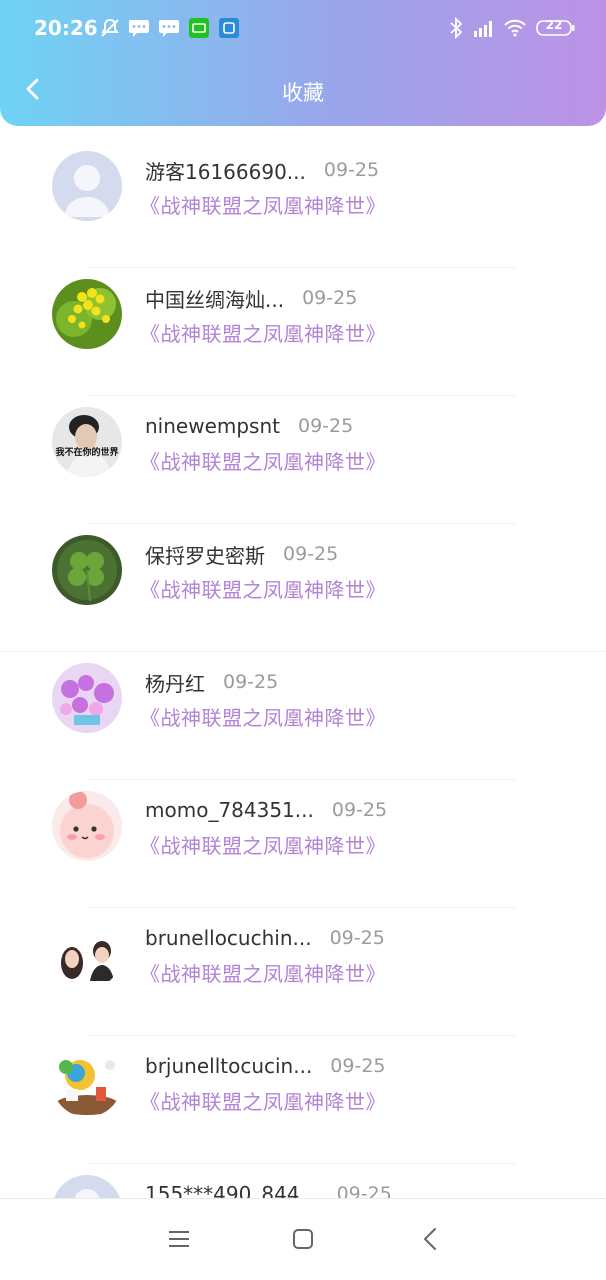  I want to click on system-back-button, so click(431, 1239).